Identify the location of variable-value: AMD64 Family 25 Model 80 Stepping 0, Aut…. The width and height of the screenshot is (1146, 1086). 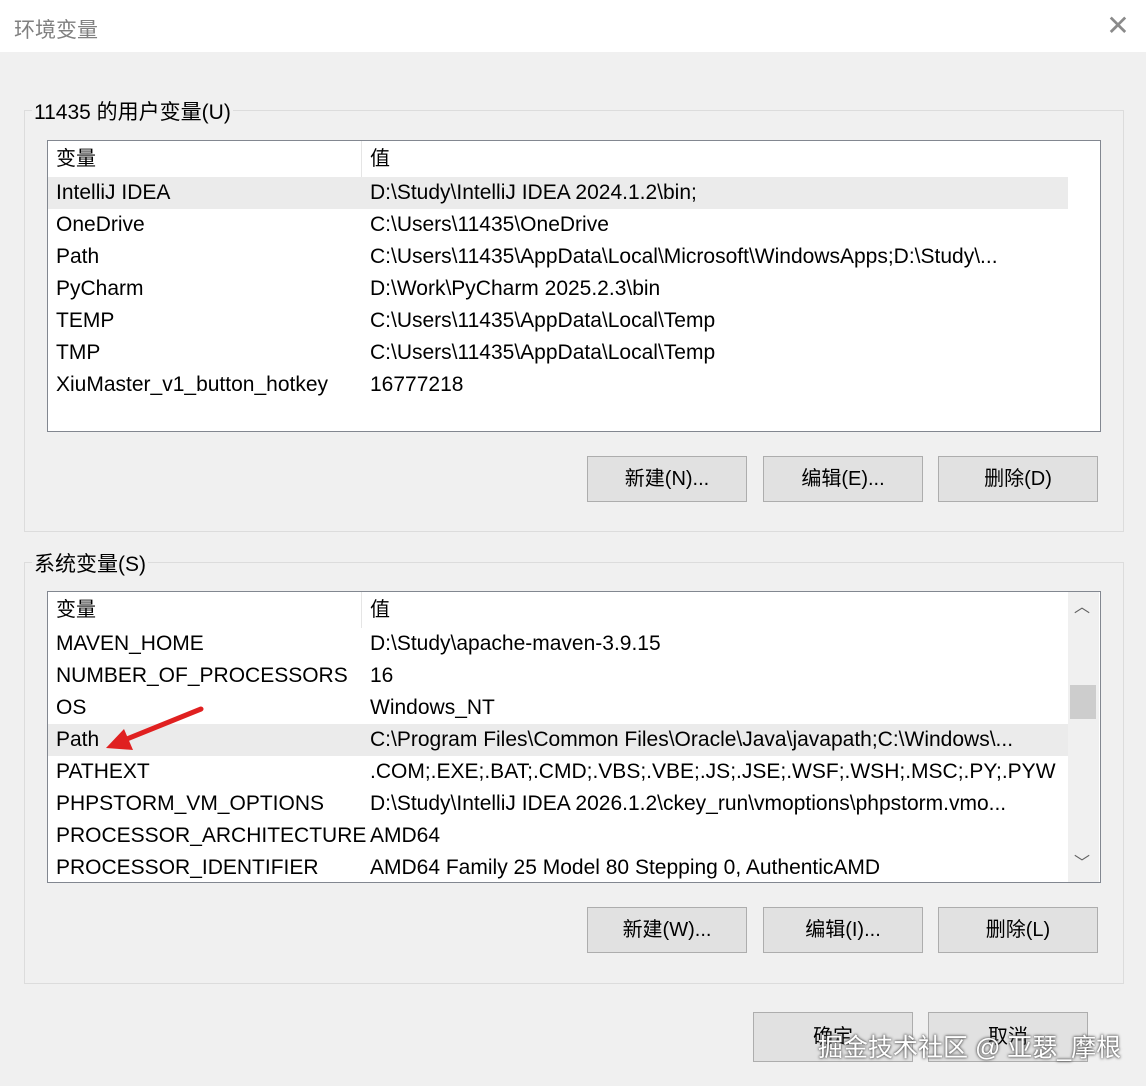
(625, 867).